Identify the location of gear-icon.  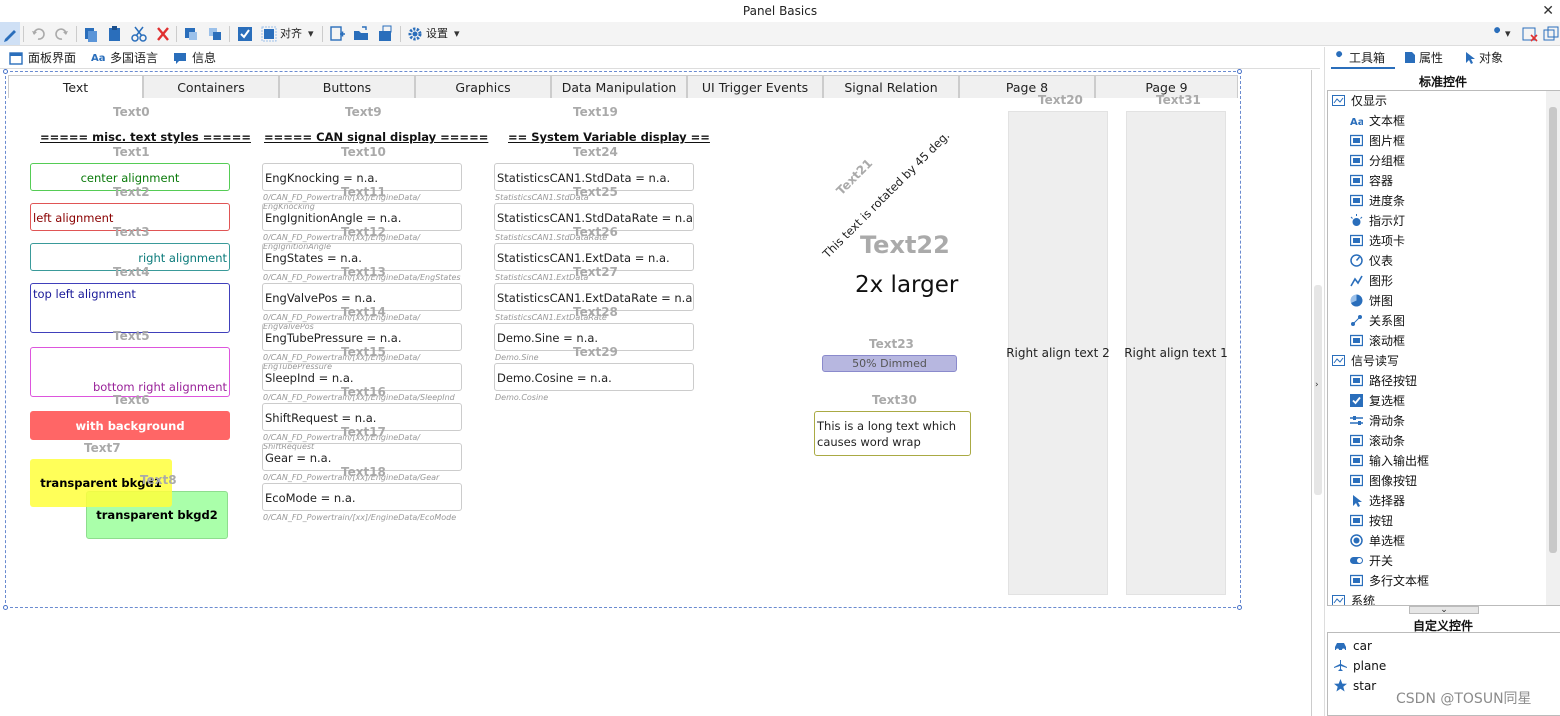
(415, 34).